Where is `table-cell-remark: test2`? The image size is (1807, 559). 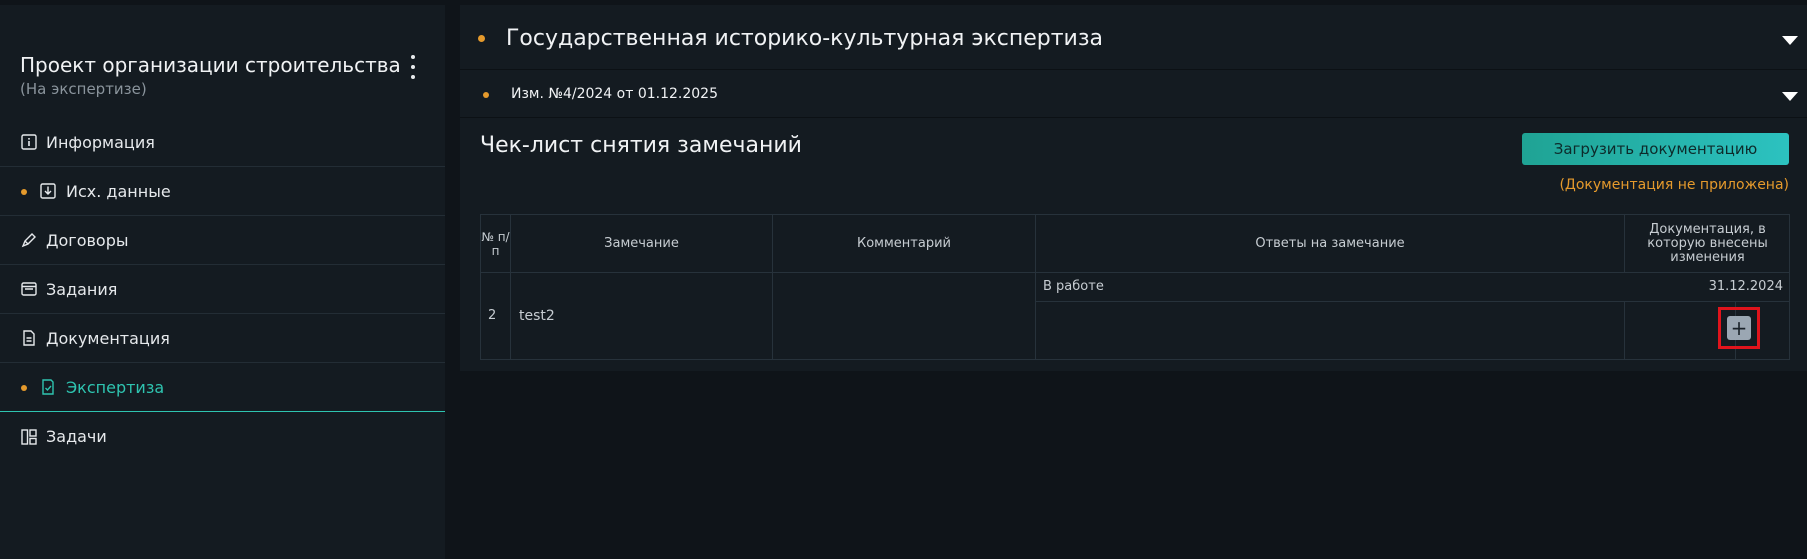
table-cell-remark: test2 is located at coordinates (642, 316).